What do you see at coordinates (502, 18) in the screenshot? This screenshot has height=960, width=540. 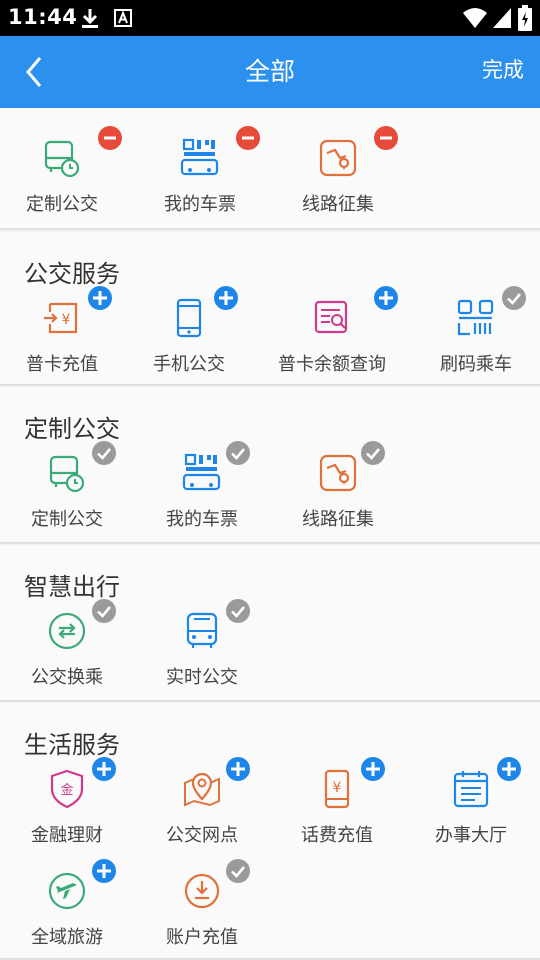 I see `signal-icon` at bounding box center [502, 18].